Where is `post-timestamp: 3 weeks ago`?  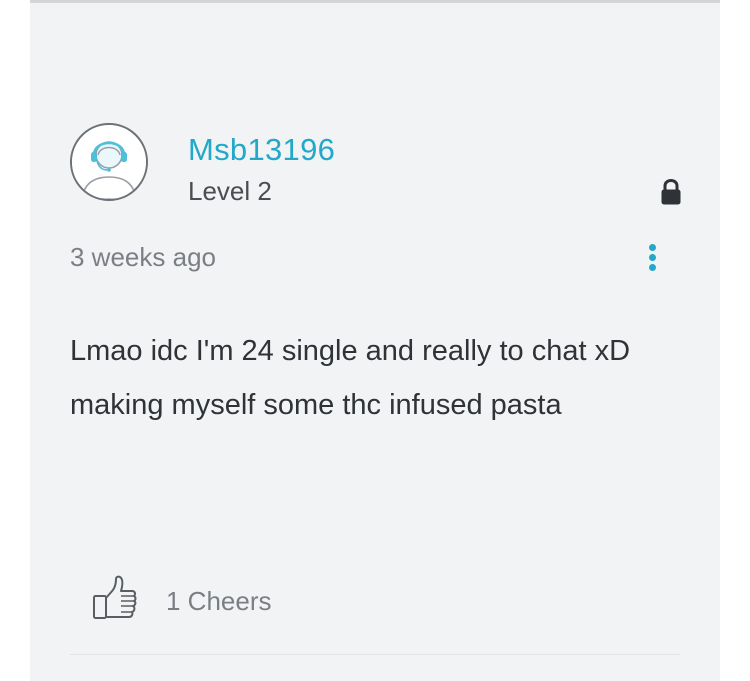
post-timestamp: 3 weeks ago is located at coordinates (143, 257).